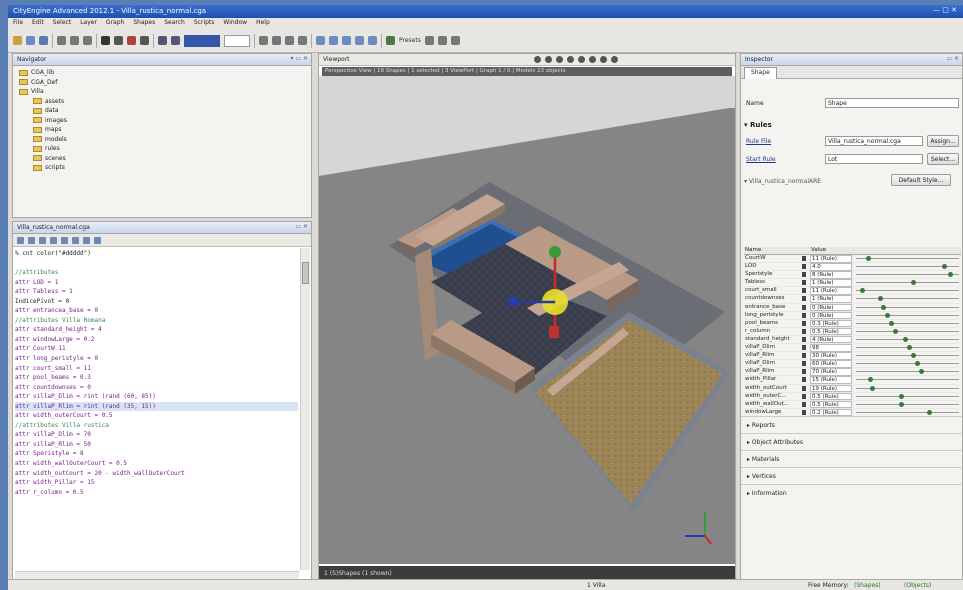  What do you see at coordinates (162, 159) in the screenshot?
I see `tree-item: scenes` at bounding box center [162, 159].